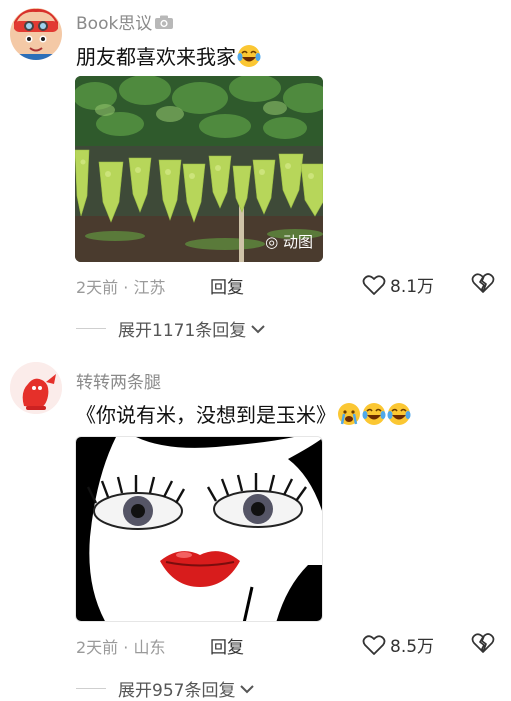  What do you see at coordinates (166, 688) in the screenshot?
I see `expand-replies: 展开957条回复` at bounding box center [166, 688].